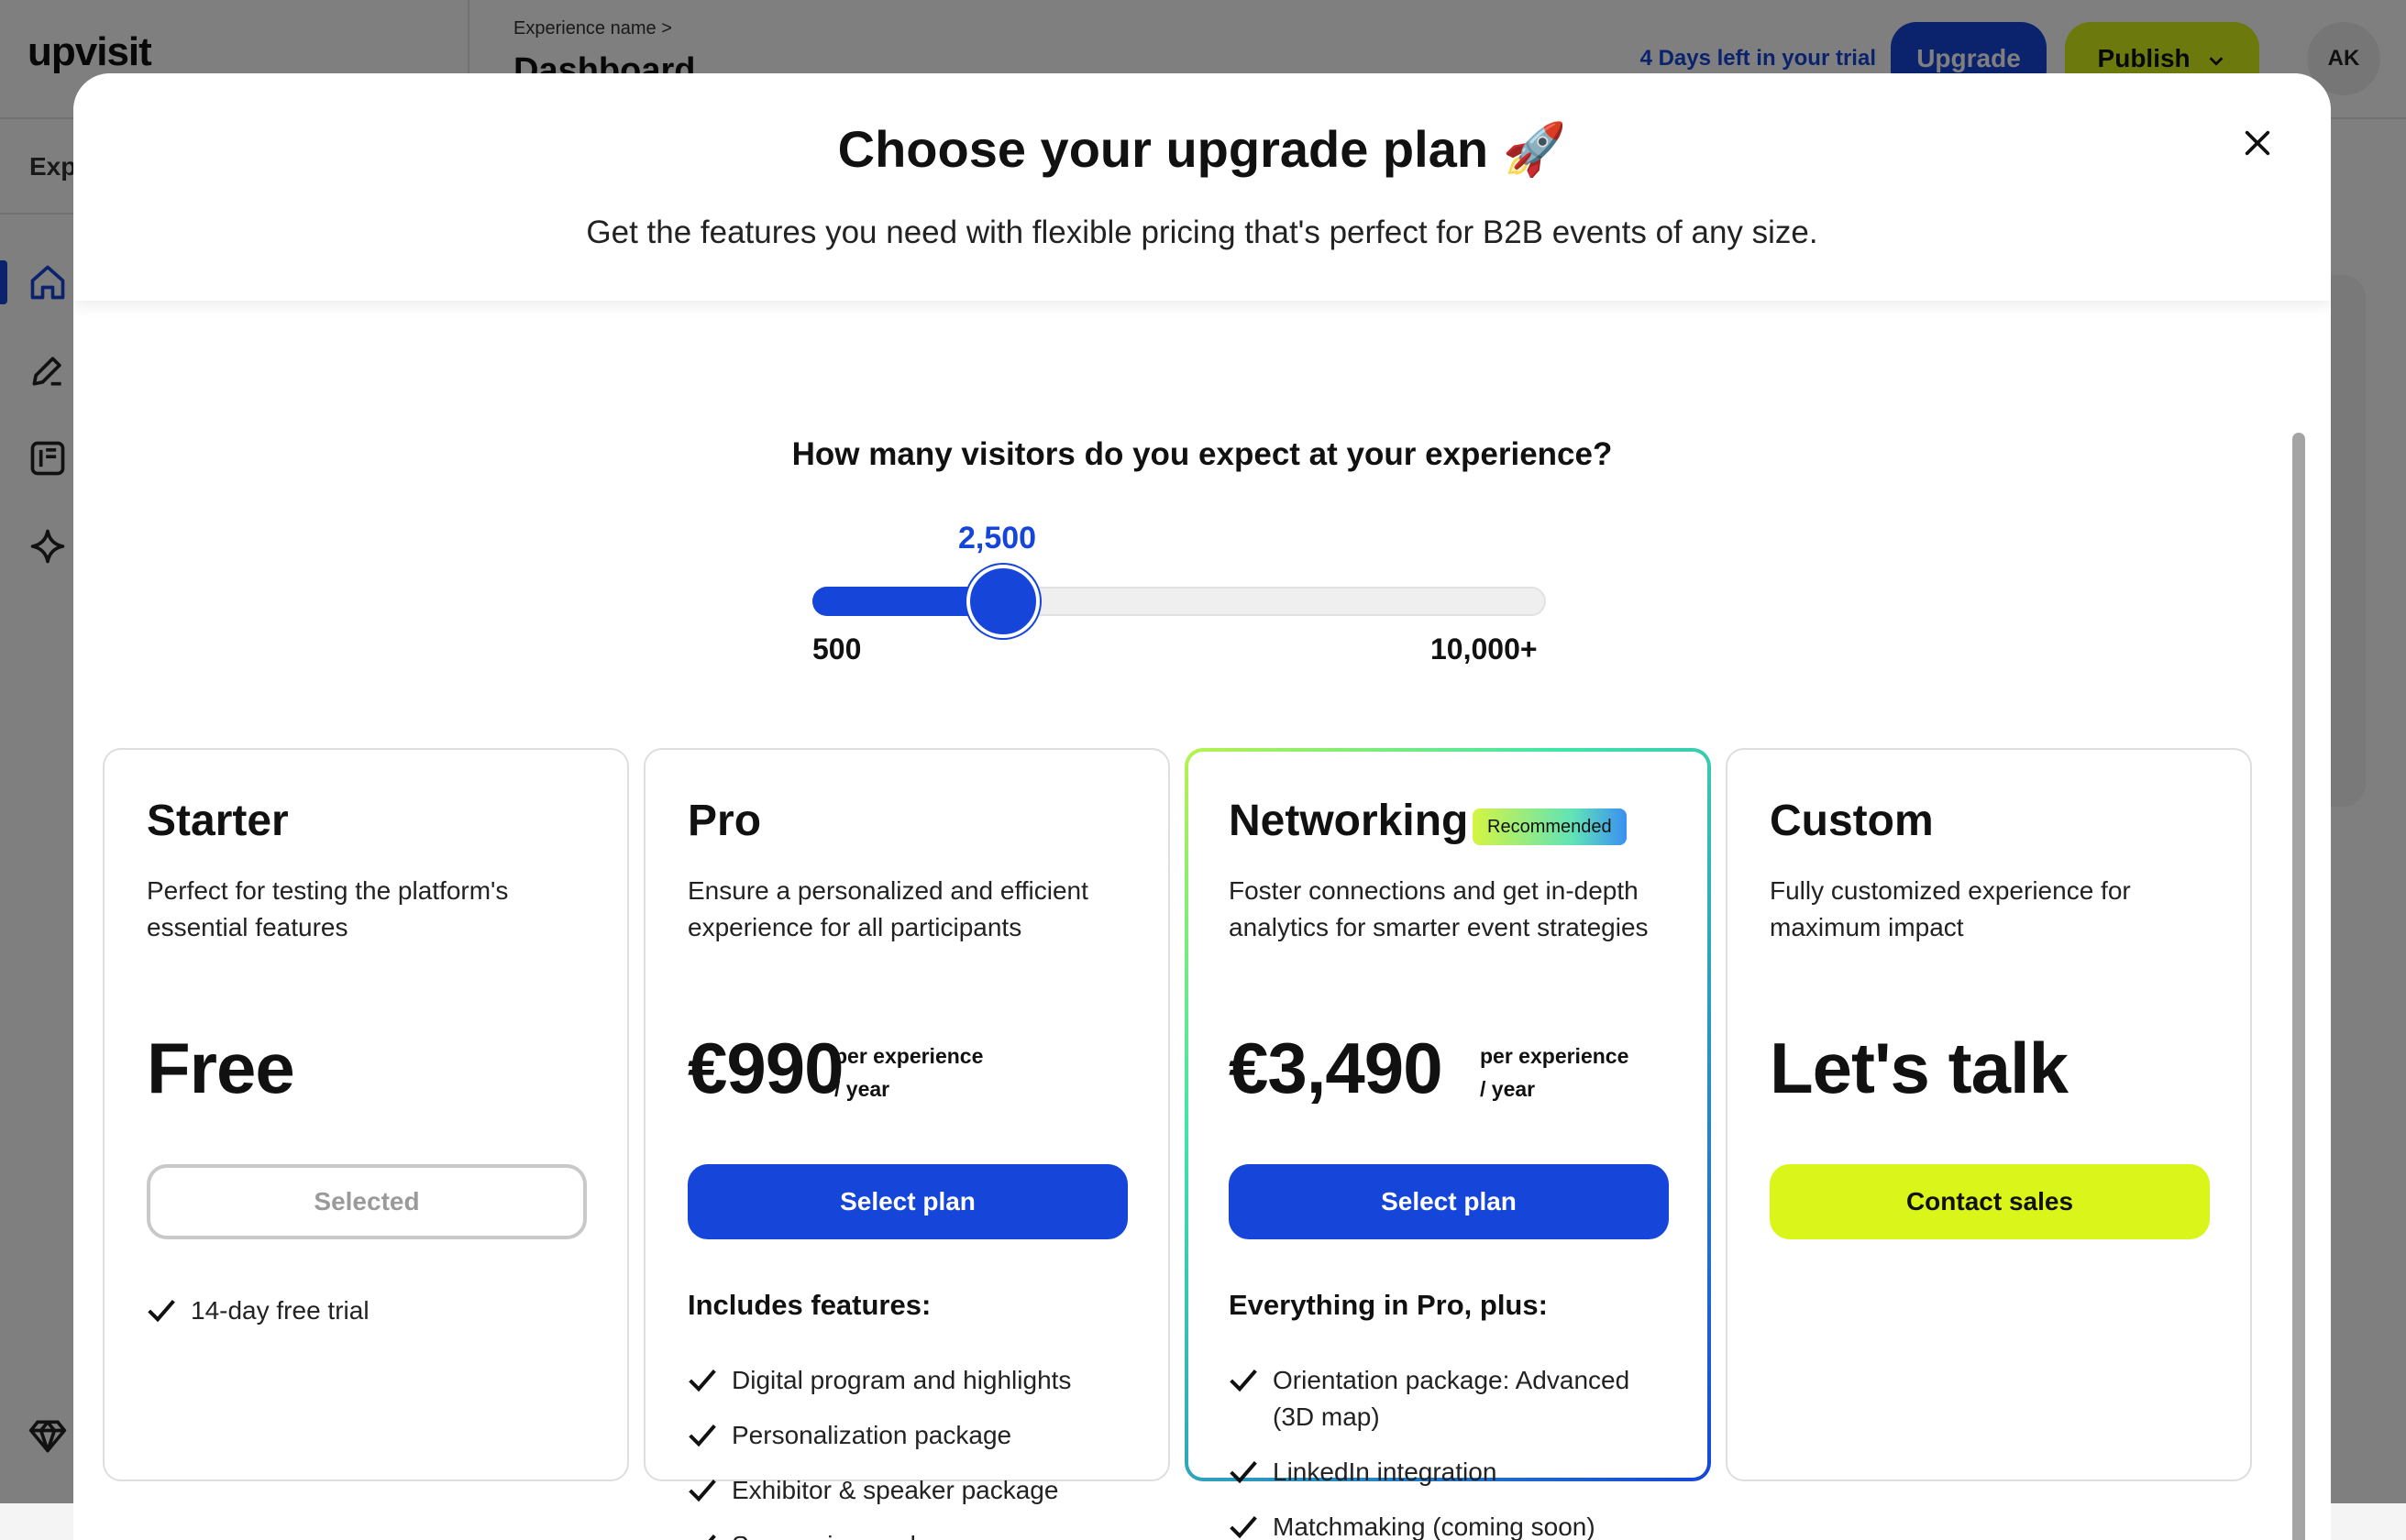  I want to click on feature-item: Digital program and highlights, so click(917, 1380).